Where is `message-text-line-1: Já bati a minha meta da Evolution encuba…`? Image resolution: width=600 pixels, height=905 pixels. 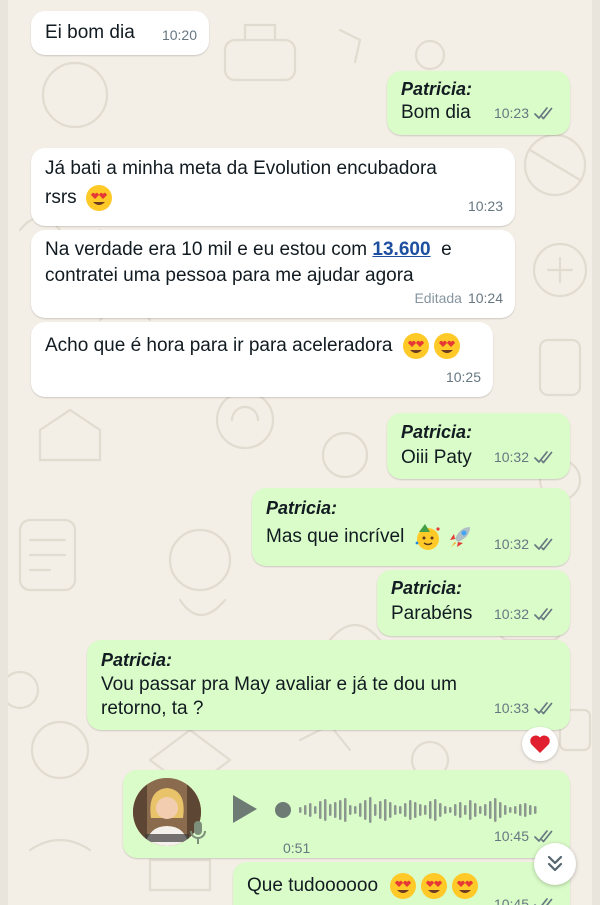
message-text-line-1: Já bati a minha meta da Evolution encuba… is located at coordinates (241, 168).